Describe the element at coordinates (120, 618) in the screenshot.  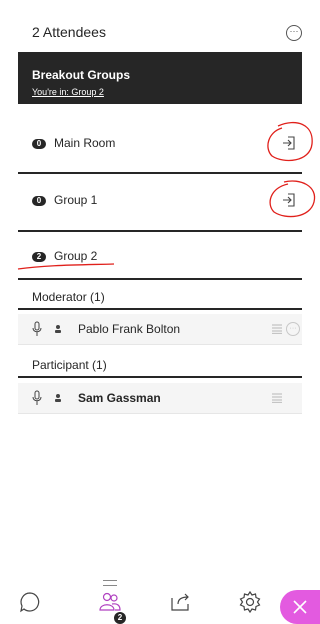
I see `attendee-count-badge: 2` at that location.